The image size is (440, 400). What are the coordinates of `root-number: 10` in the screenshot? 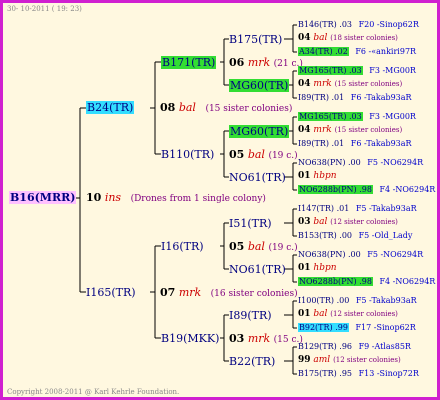 It's located at (94, 197).